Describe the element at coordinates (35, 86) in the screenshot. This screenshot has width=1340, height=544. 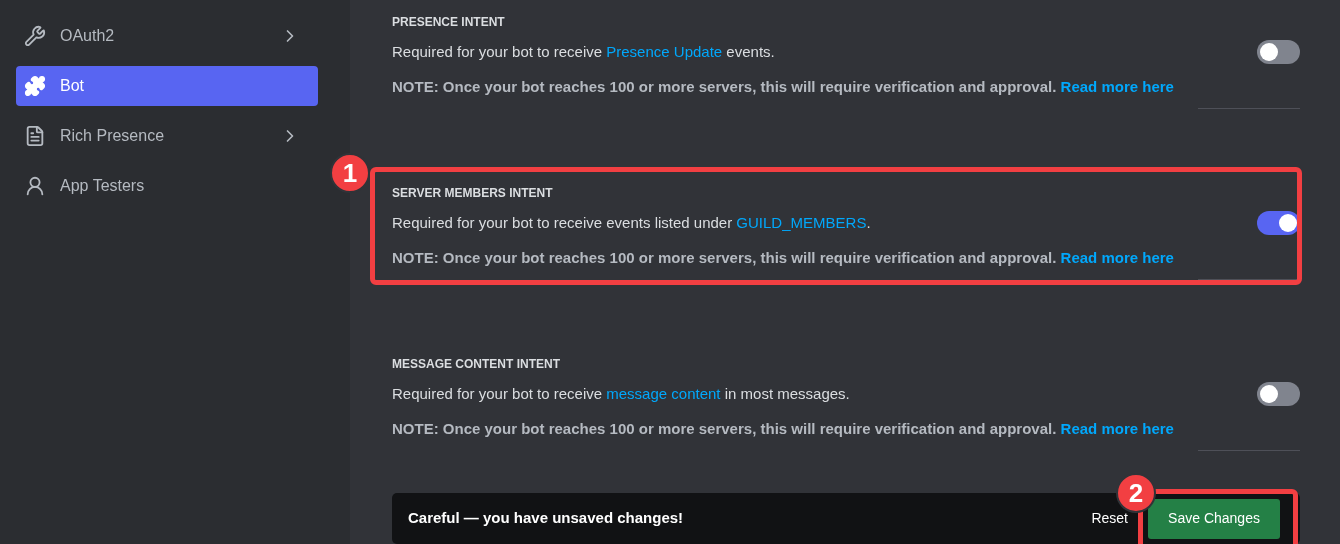
I see `puzzle-icon` at that location.